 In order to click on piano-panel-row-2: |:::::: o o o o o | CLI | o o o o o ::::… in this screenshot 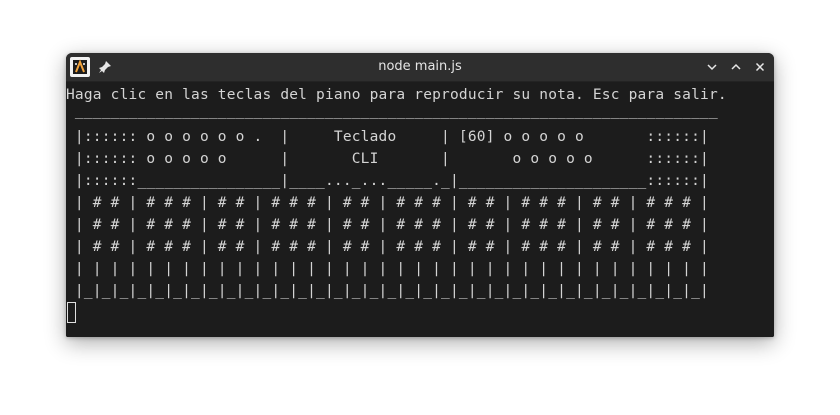, I will do `click(387, 159)`.